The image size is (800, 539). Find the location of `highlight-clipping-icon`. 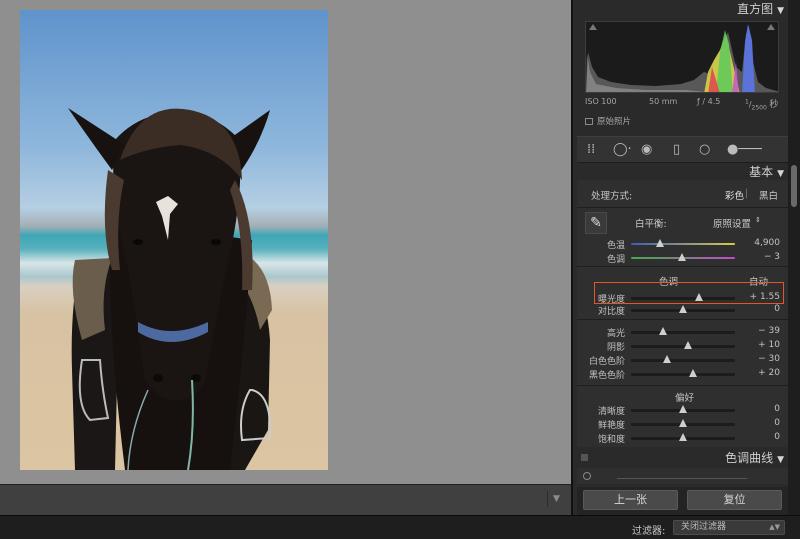

highlight-clipping-icon is located at coordinates (771, 27).